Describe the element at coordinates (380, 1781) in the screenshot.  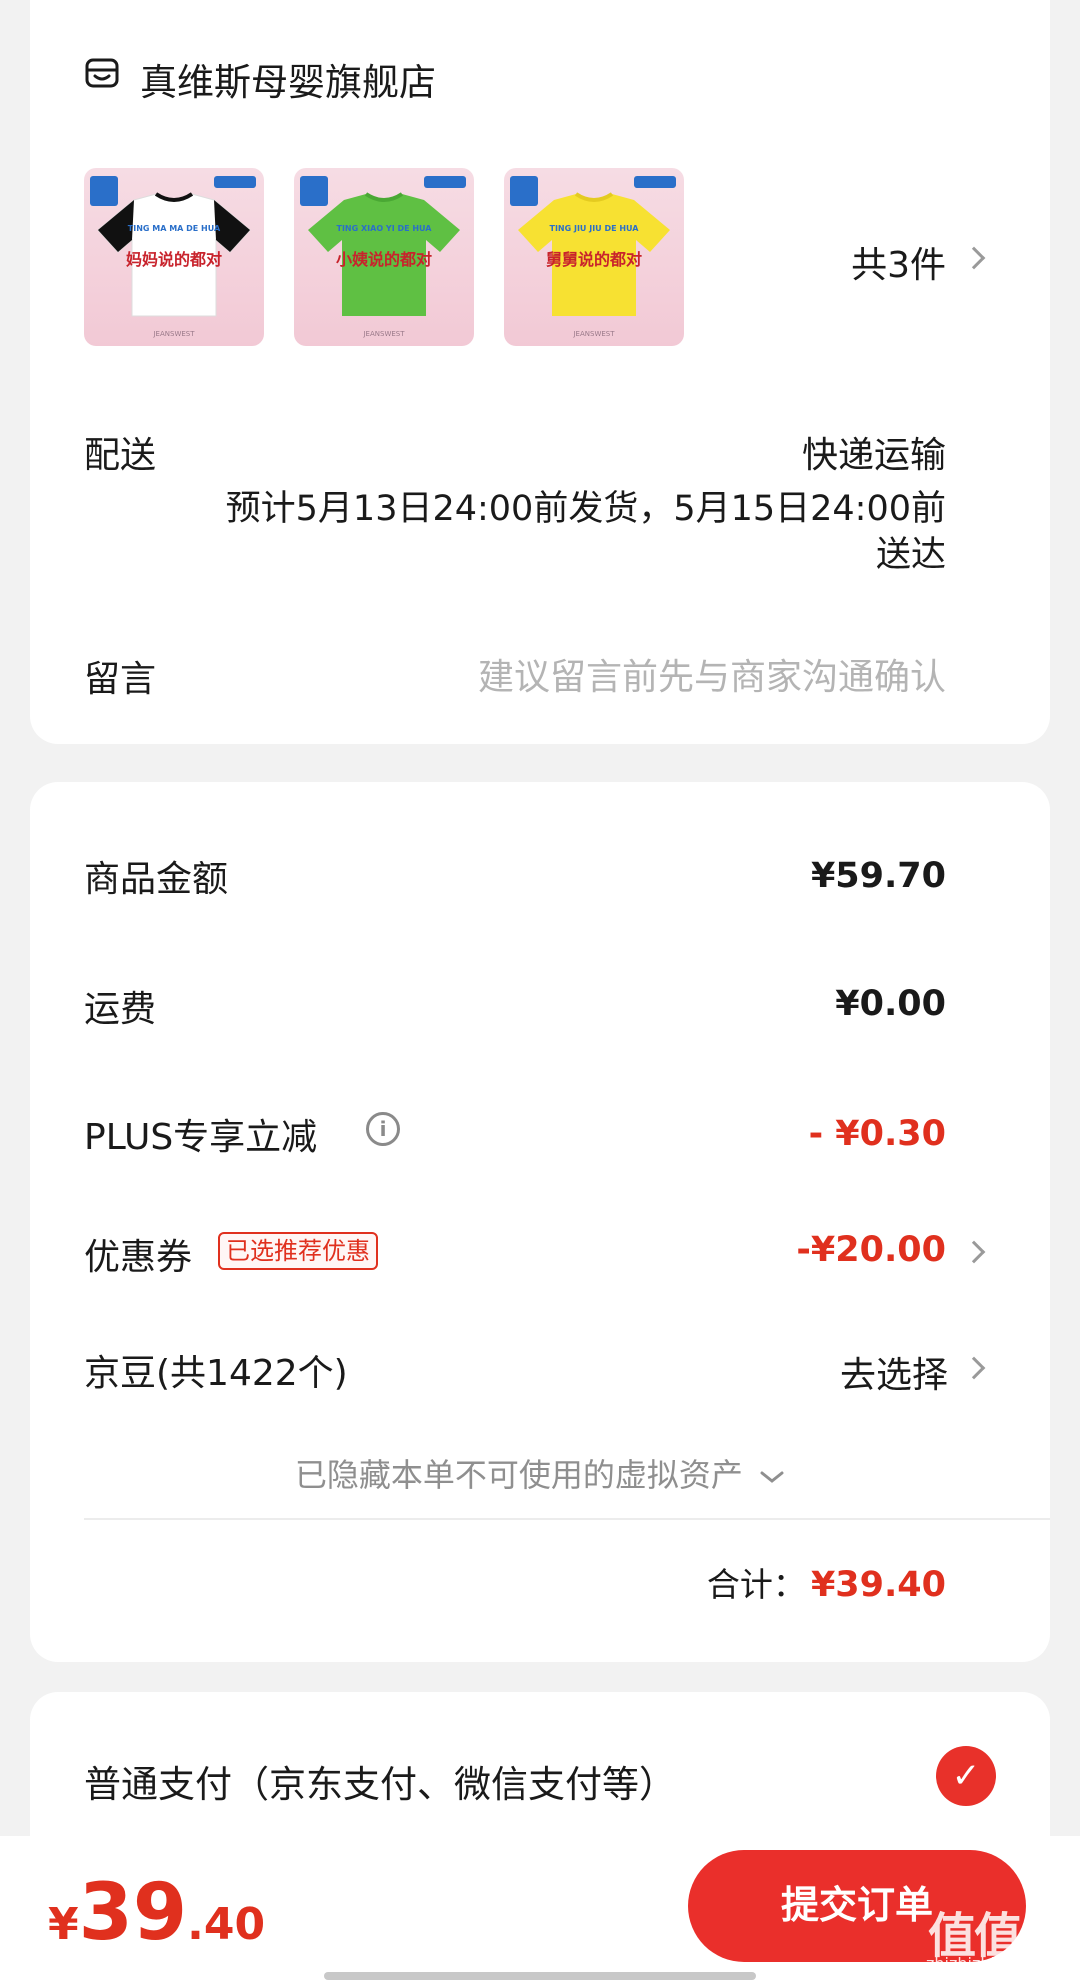
I see `payment-option-label: 普通支付（京东支付、微信支付等）` at that location.